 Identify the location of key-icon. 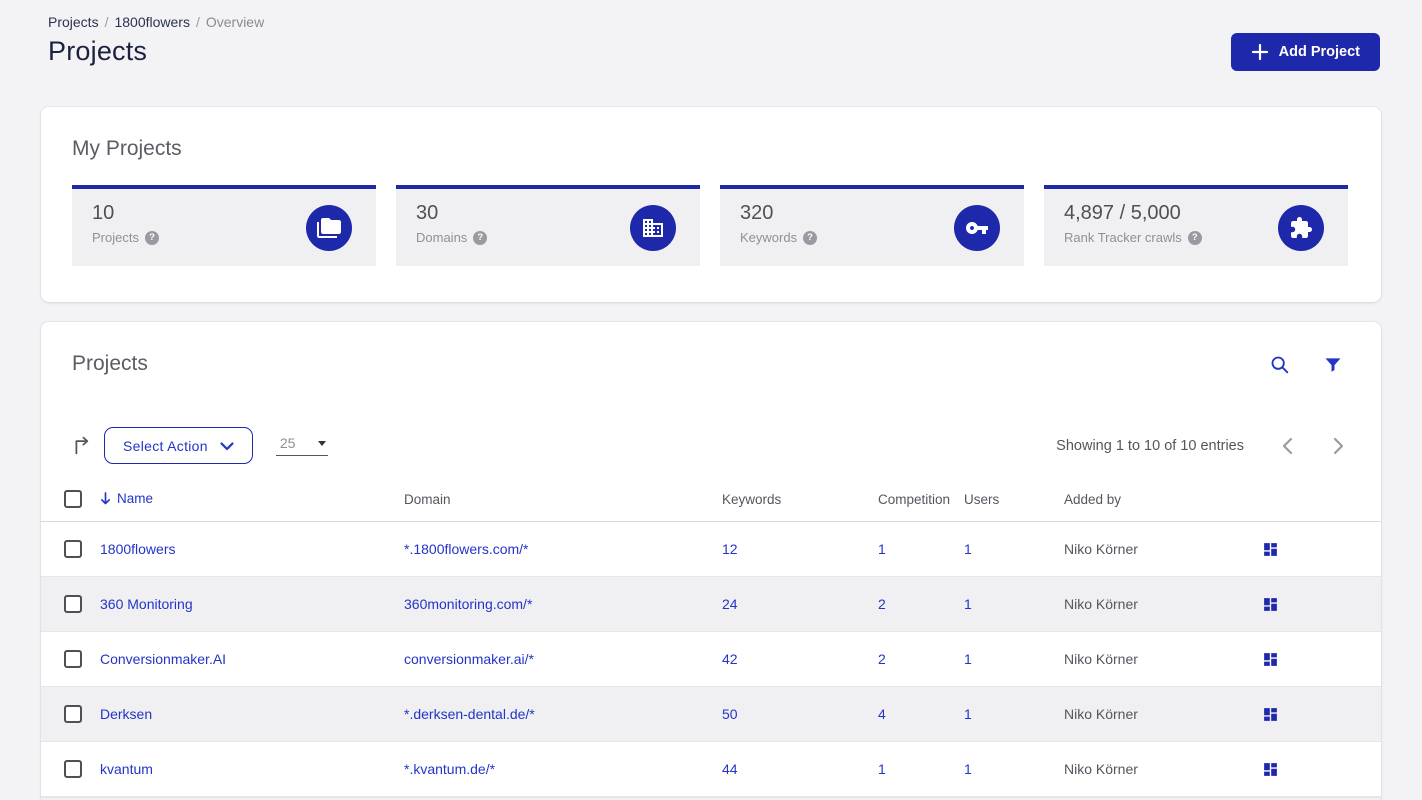
(977, 227).